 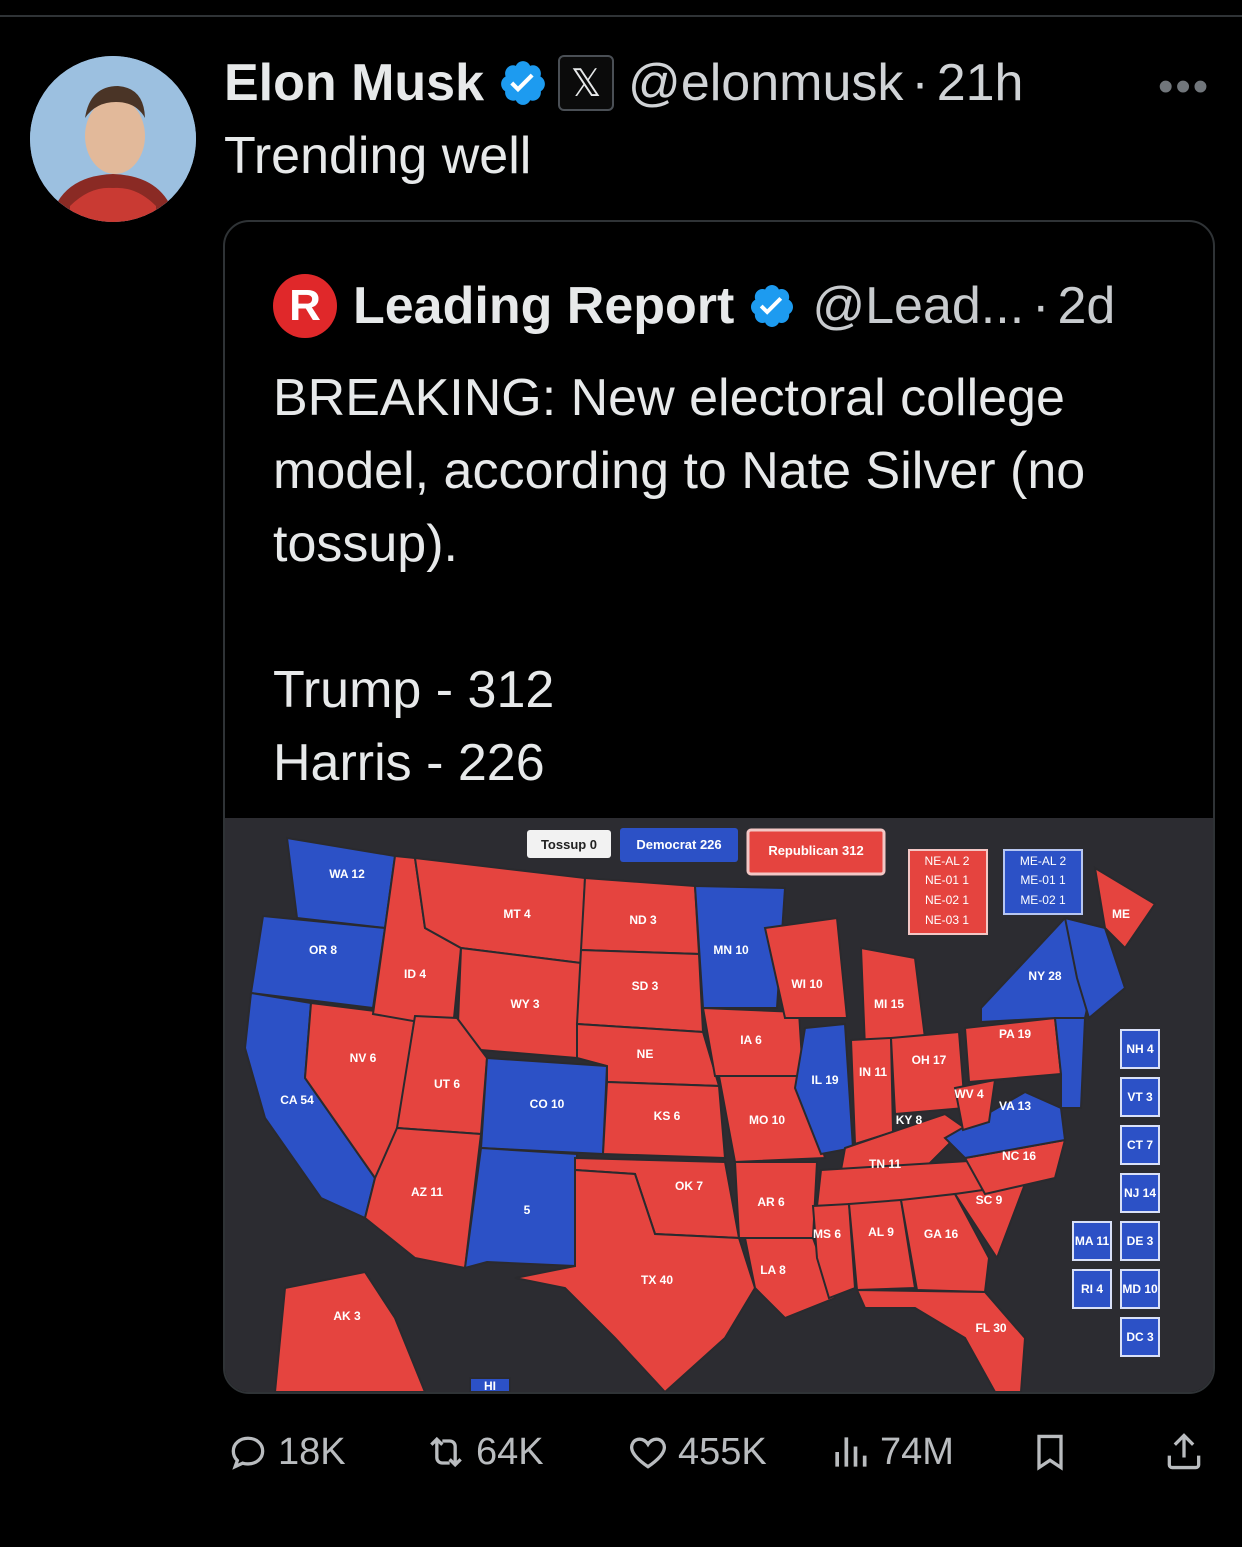 What do you see at coordinates (318, 962) in the screenshot?
I see `state-or` at bounding box center [318, 962].